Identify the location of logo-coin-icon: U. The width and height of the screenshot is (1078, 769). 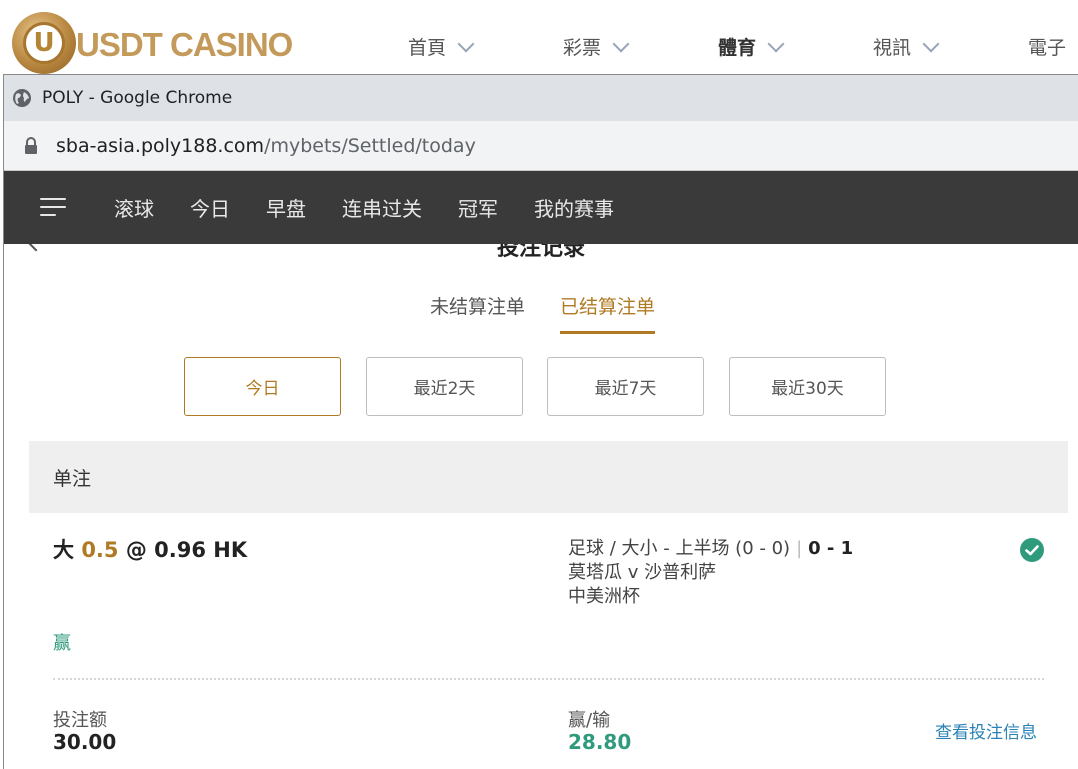
(44, 43).